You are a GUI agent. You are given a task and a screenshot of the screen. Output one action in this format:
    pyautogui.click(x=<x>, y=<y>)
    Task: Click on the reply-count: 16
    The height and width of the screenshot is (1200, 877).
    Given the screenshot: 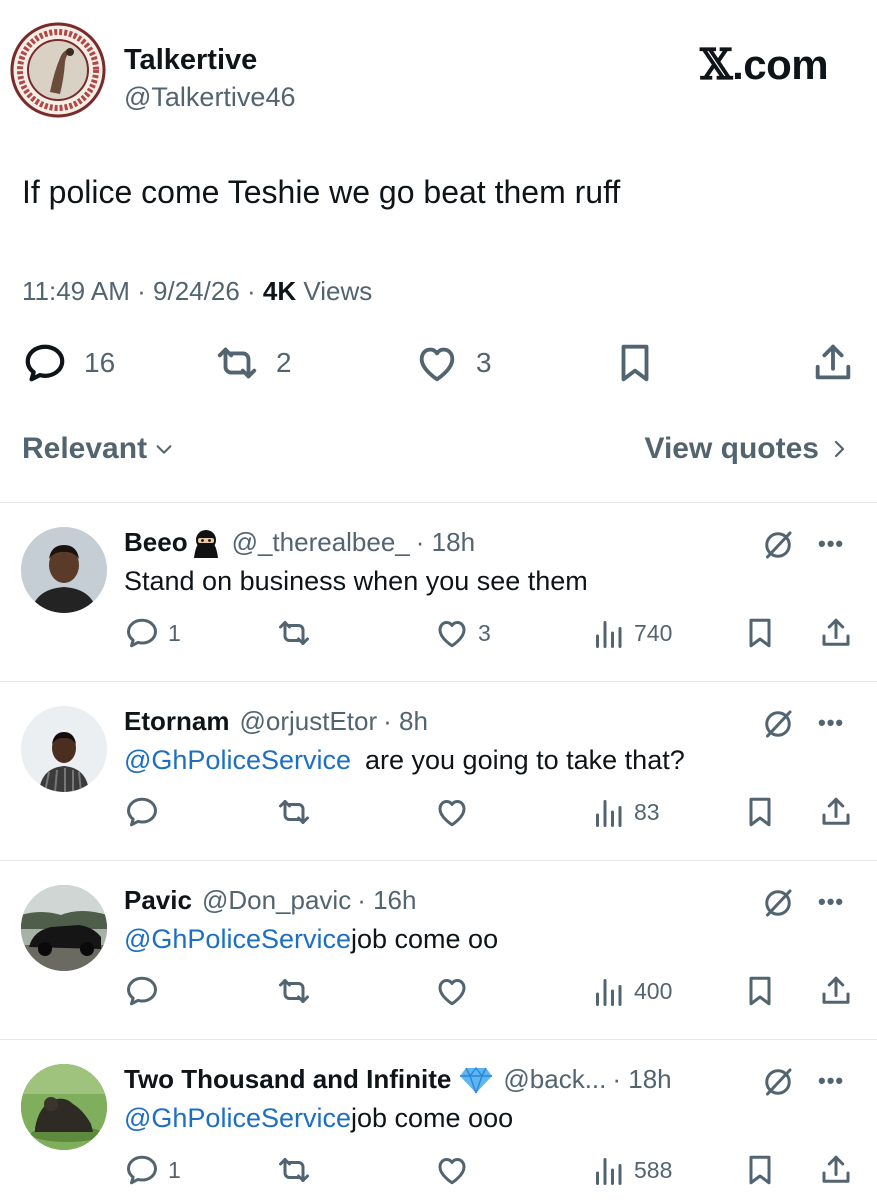 What is the action you would take?
    pyautogui.click(x=100, y=362)
    